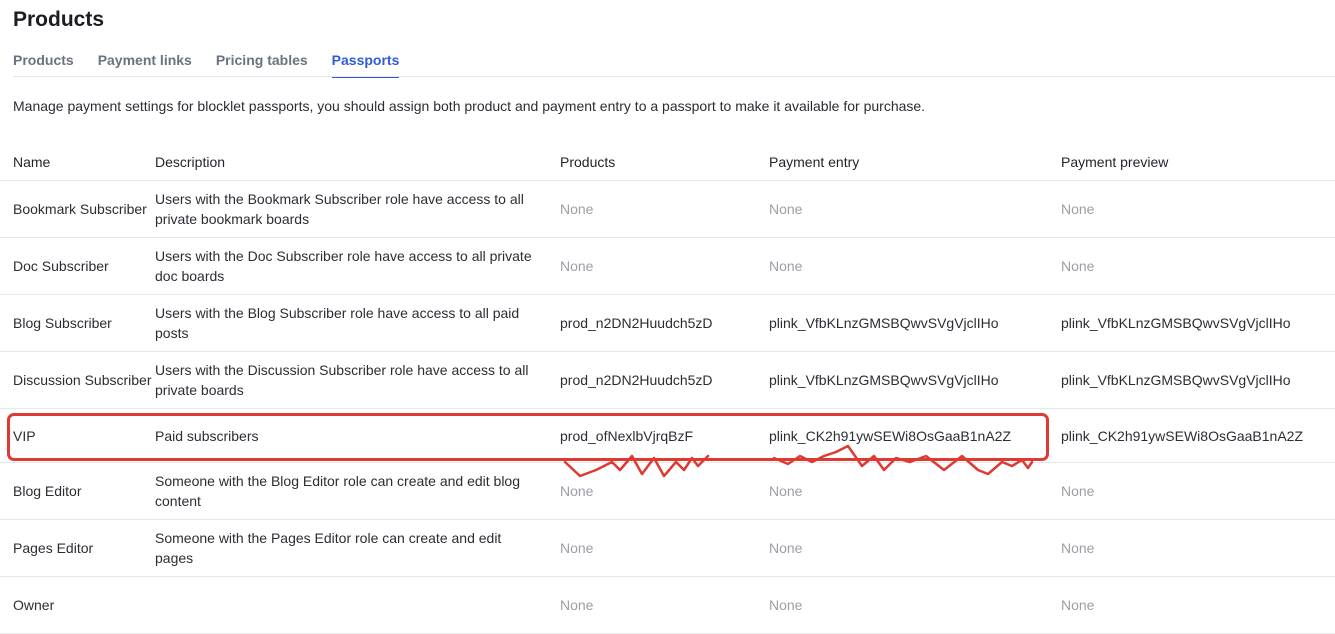 The height and width of the screenshot is (634, 1335). What do you see at coordinates (1198, 162) in the screenshot?
I see `column-header-payment-preview: Payment preview` at bounding box center [1198, 162].